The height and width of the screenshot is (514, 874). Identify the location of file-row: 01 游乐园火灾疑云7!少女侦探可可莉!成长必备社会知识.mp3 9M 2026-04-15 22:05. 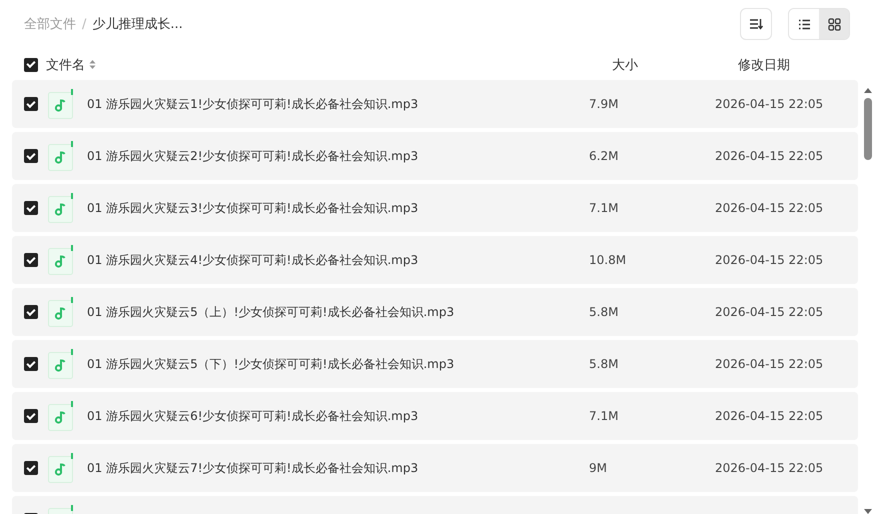
(435, 468).